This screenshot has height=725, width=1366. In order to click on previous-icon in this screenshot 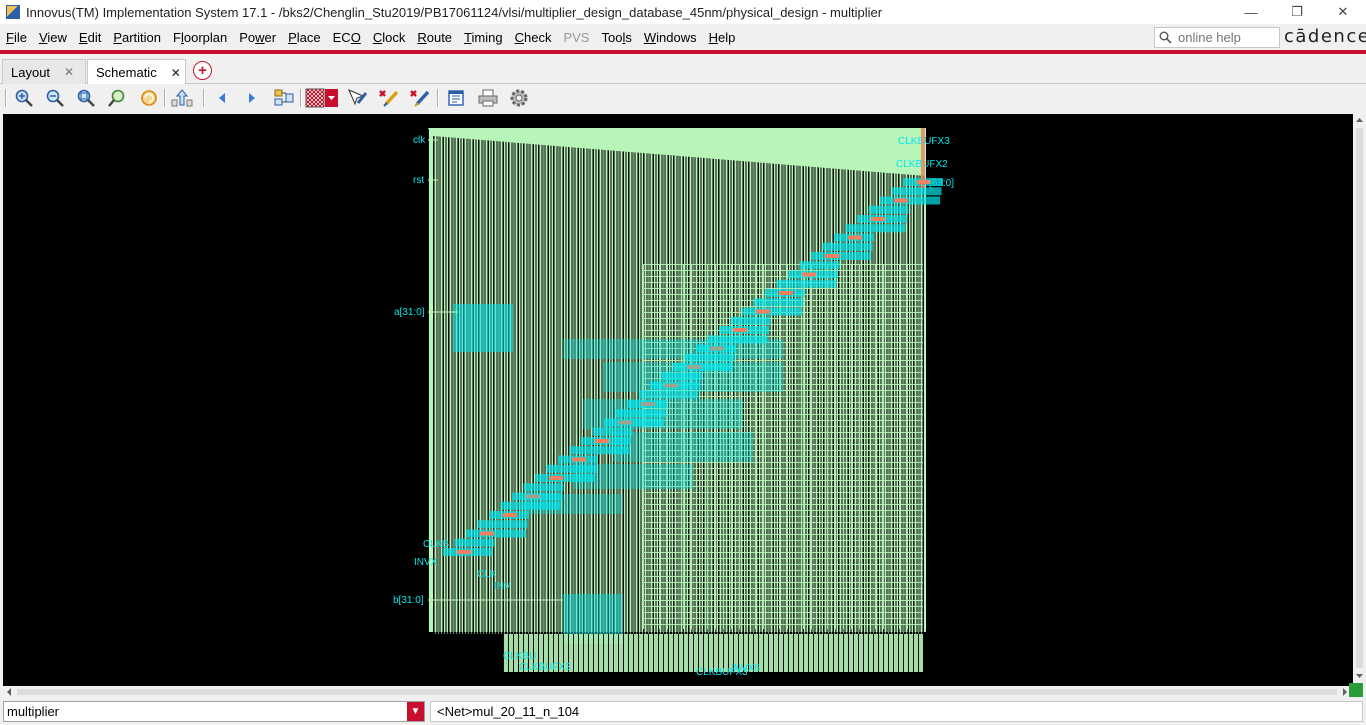, I will do `click(222, 98)`.